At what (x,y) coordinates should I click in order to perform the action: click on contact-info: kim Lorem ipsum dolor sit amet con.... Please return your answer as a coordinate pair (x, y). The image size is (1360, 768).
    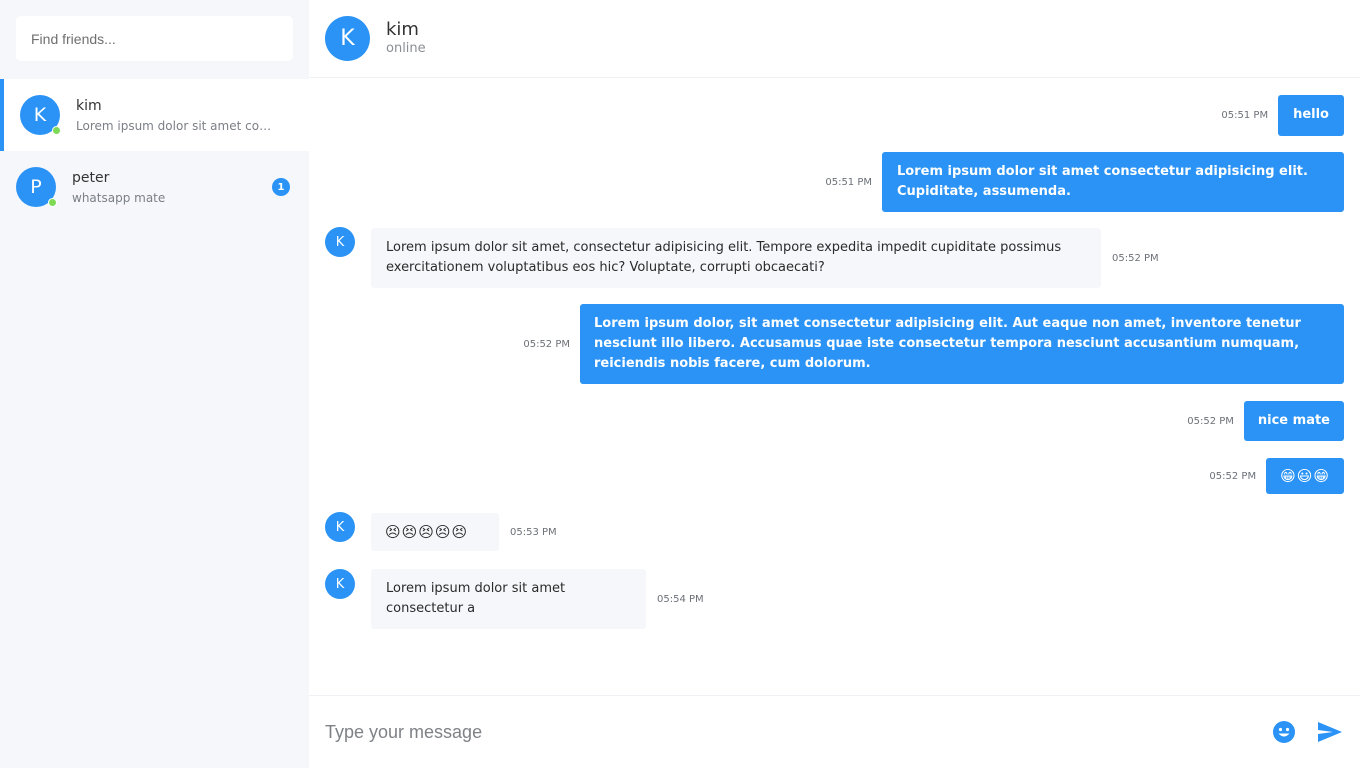
    Looking at the image, I should click on (176, 115).